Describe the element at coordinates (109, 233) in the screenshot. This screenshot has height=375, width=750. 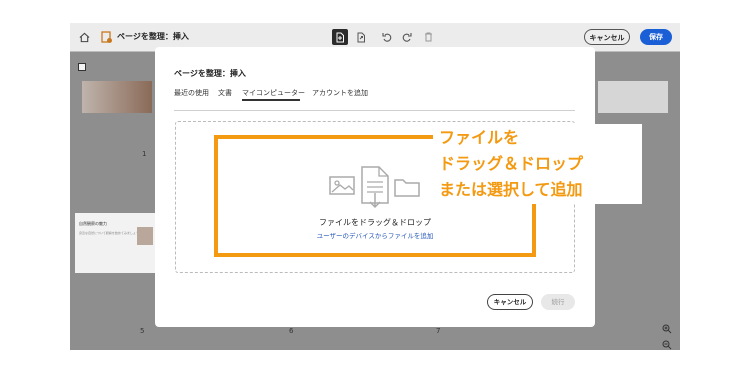
I see `thumbnail-text: 身近な自然について観察を始めてみましょう` at that location.